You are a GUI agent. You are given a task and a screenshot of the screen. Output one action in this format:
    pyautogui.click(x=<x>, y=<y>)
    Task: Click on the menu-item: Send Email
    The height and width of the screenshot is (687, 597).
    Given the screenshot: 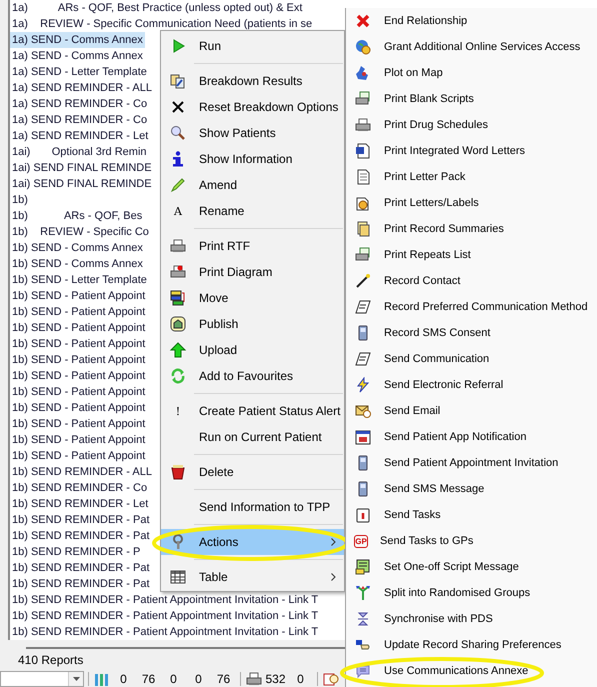 What is the action you would take?
    pyautogui.click(x=471, y=411)
    